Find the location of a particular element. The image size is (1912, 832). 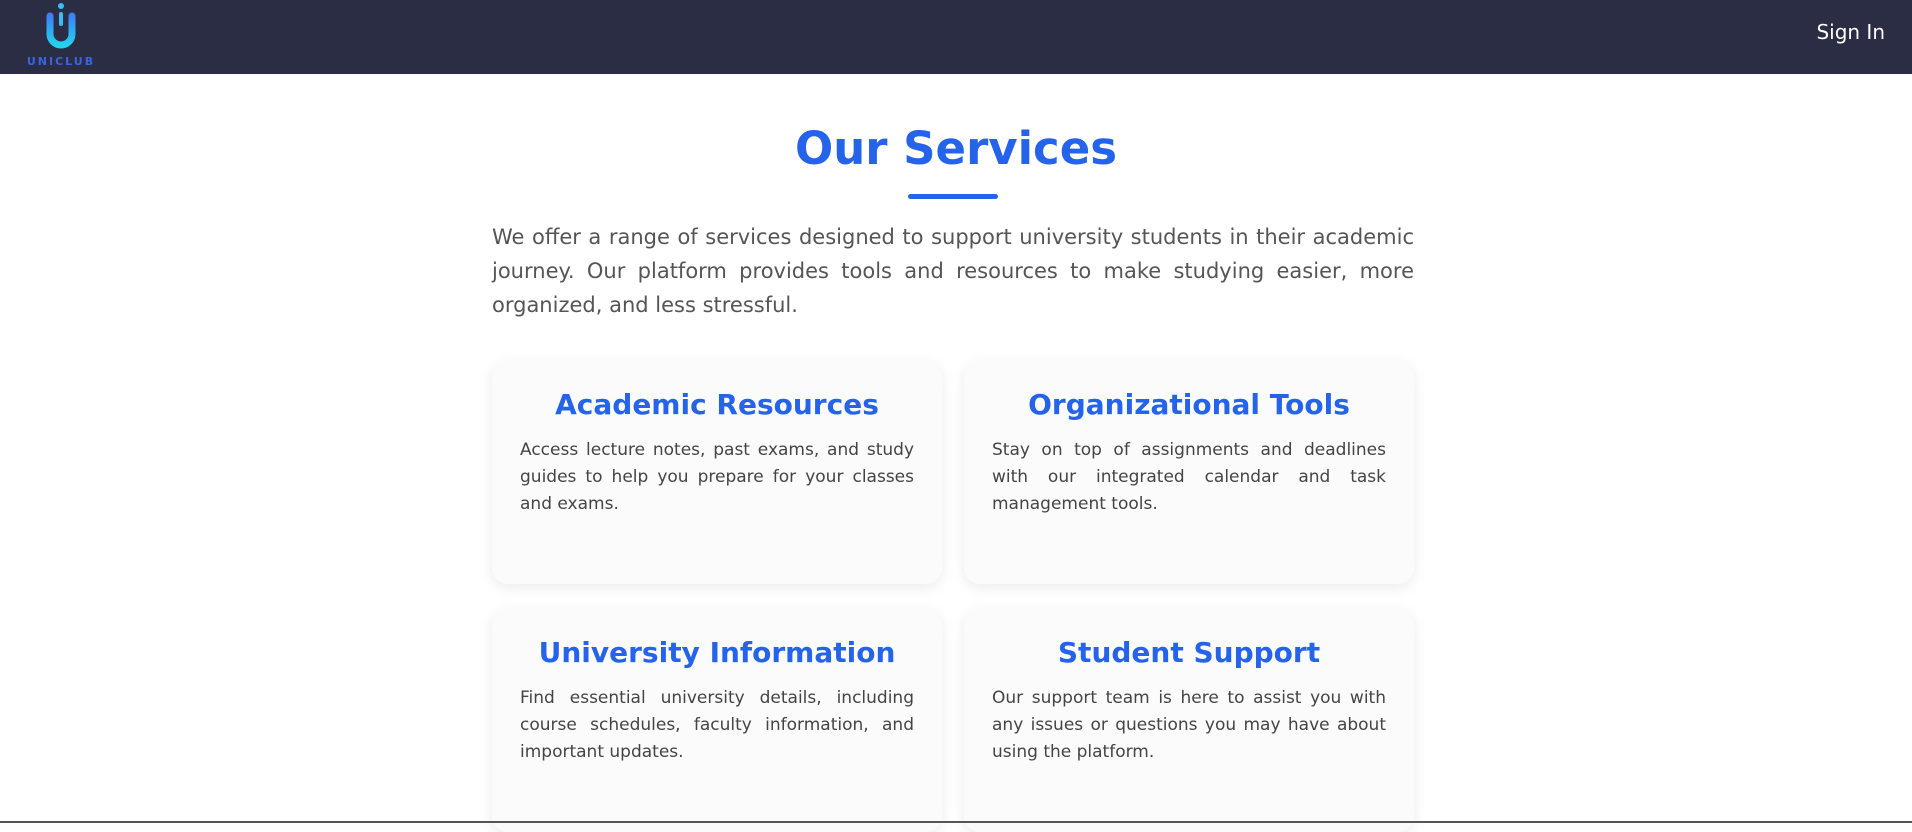

logo-u-icon is located at coordinates (61, 26).